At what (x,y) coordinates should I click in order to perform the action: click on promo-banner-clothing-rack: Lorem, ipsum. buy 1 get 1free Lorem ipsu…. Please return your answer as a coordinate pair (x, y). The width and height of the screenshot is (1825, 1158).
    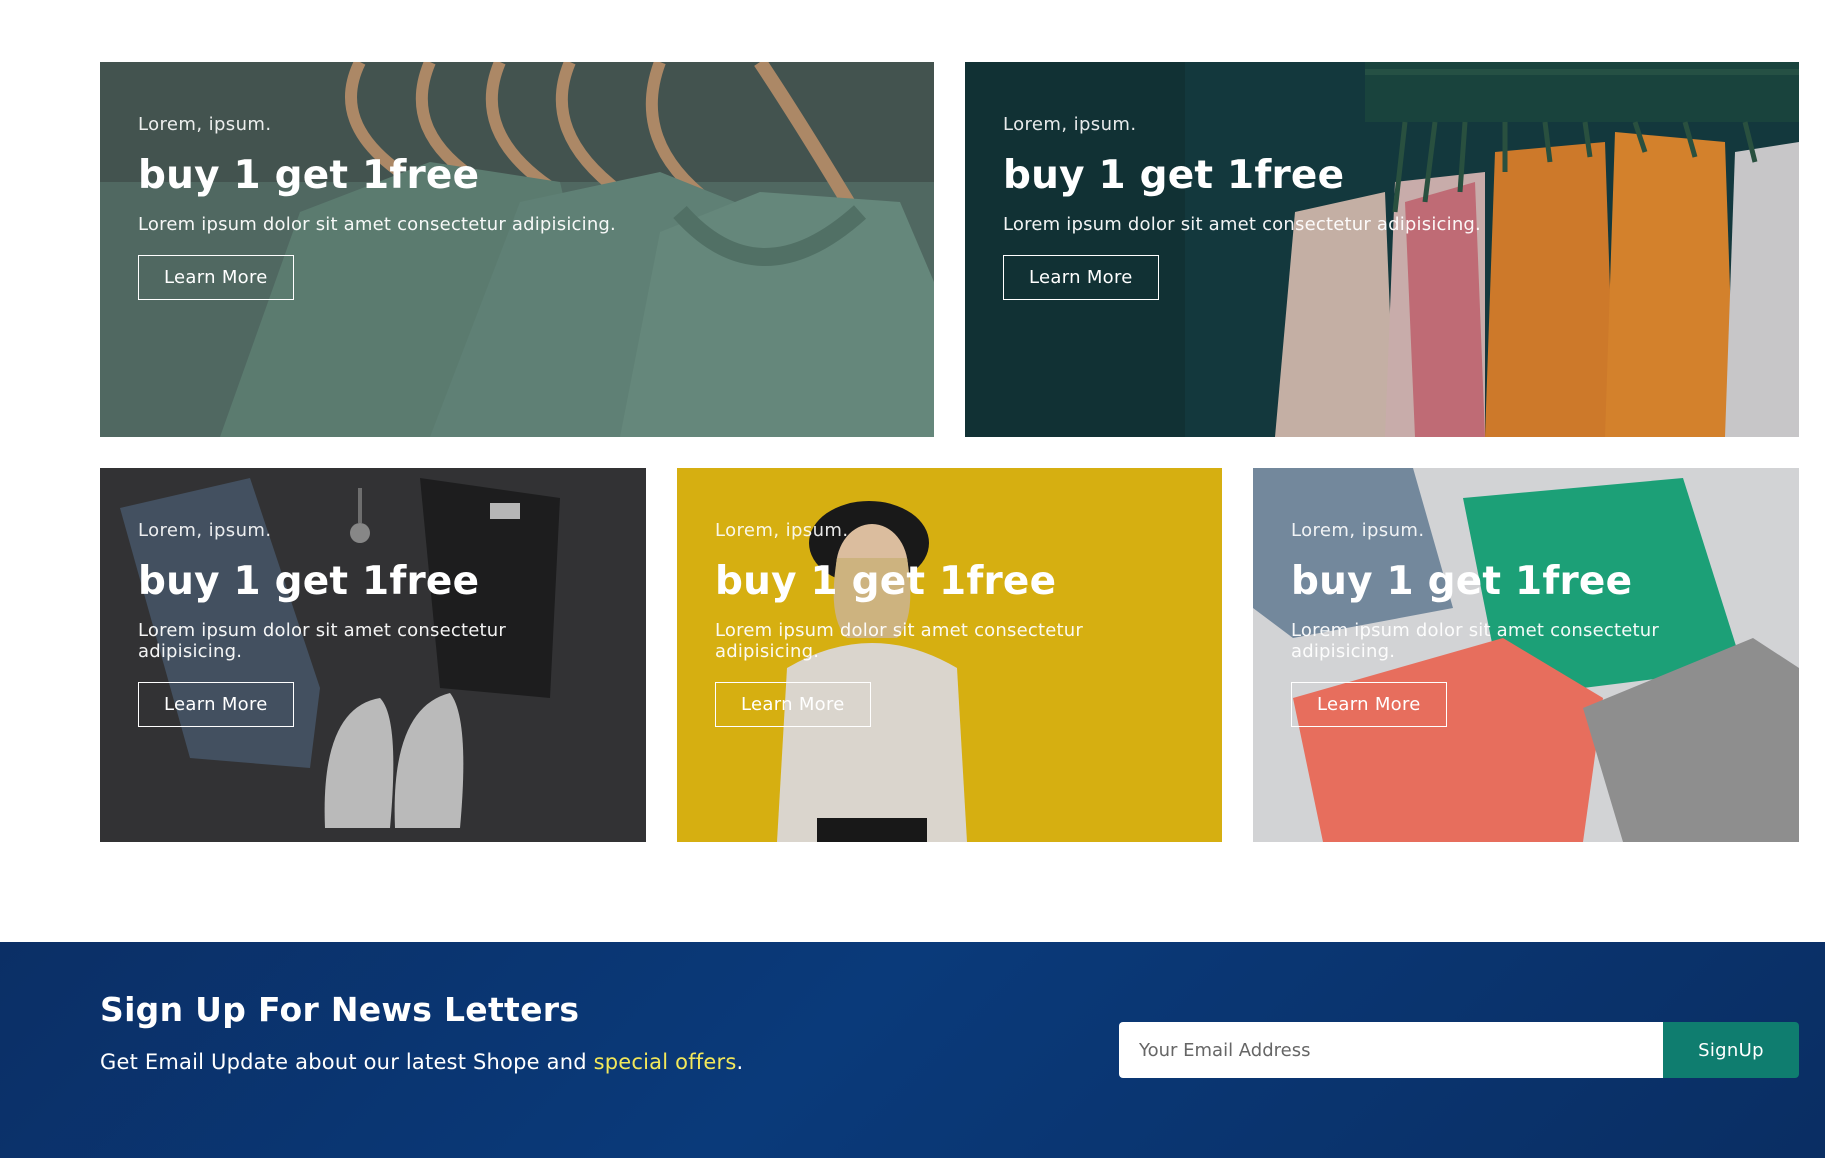
    Looking at the image, I should click on (1382, 249).